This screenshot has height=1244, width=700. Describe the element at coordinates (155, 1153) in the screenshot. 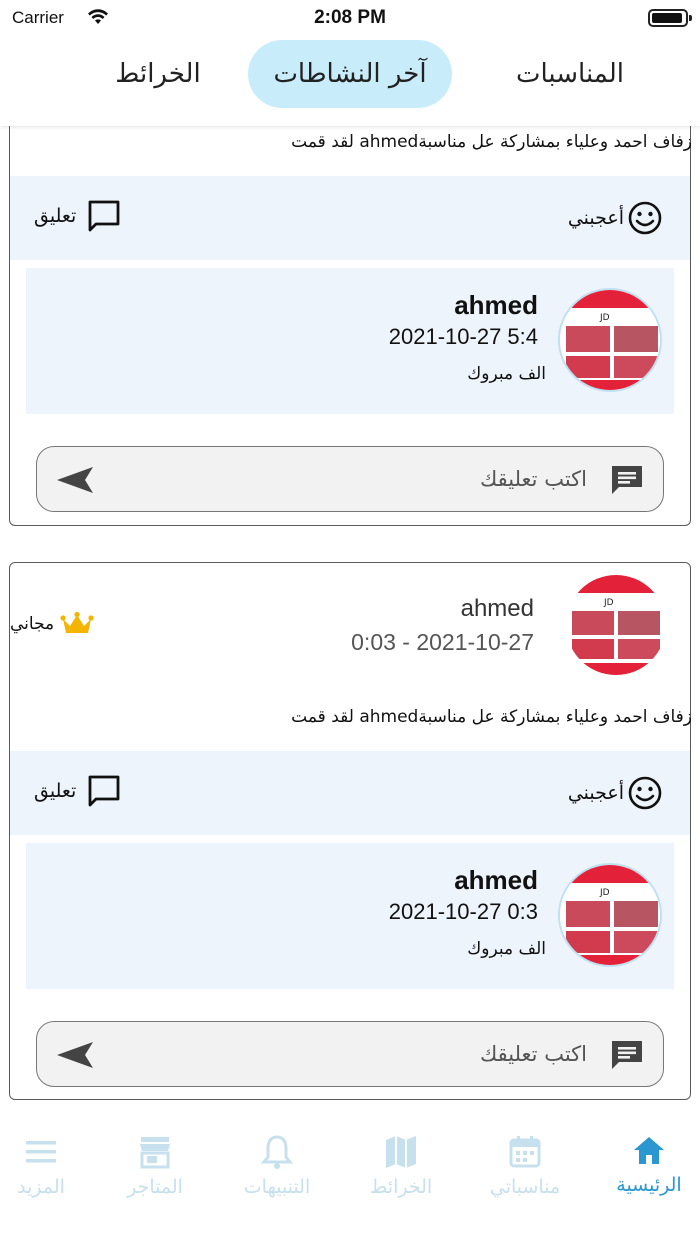

I see `store-icon` at that location.